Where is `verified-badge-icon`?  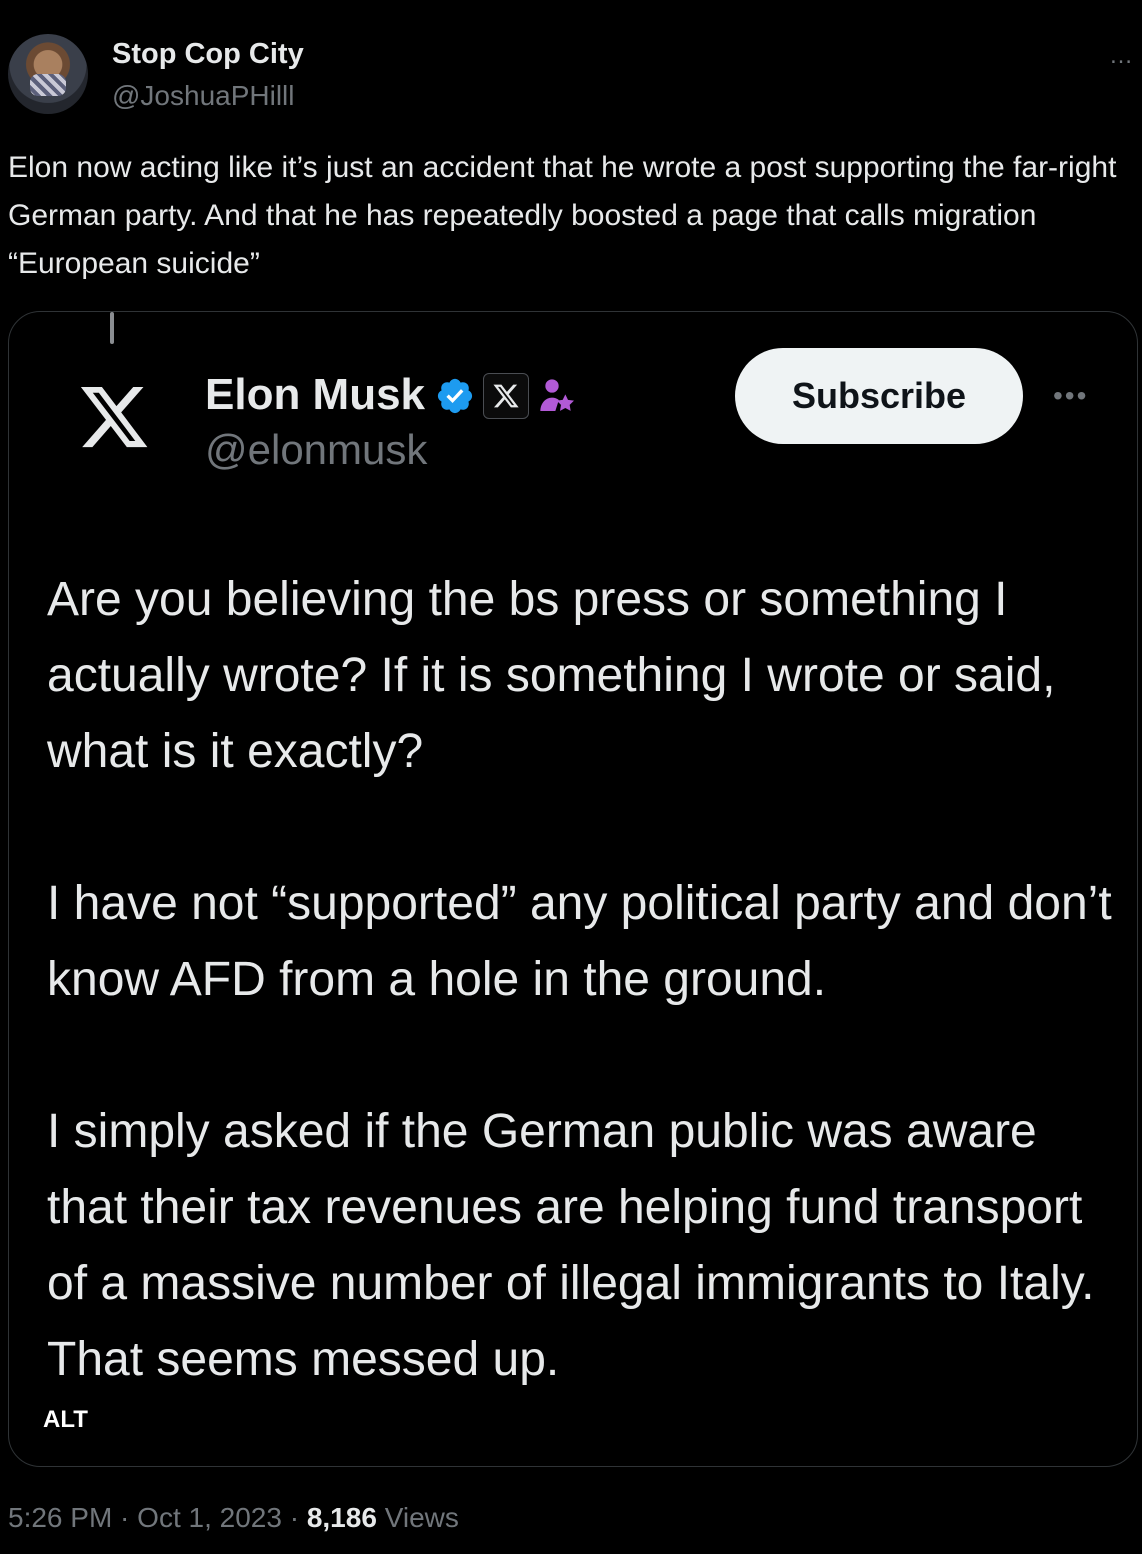
verified-badge-icon is located at coordinates (455, 396).